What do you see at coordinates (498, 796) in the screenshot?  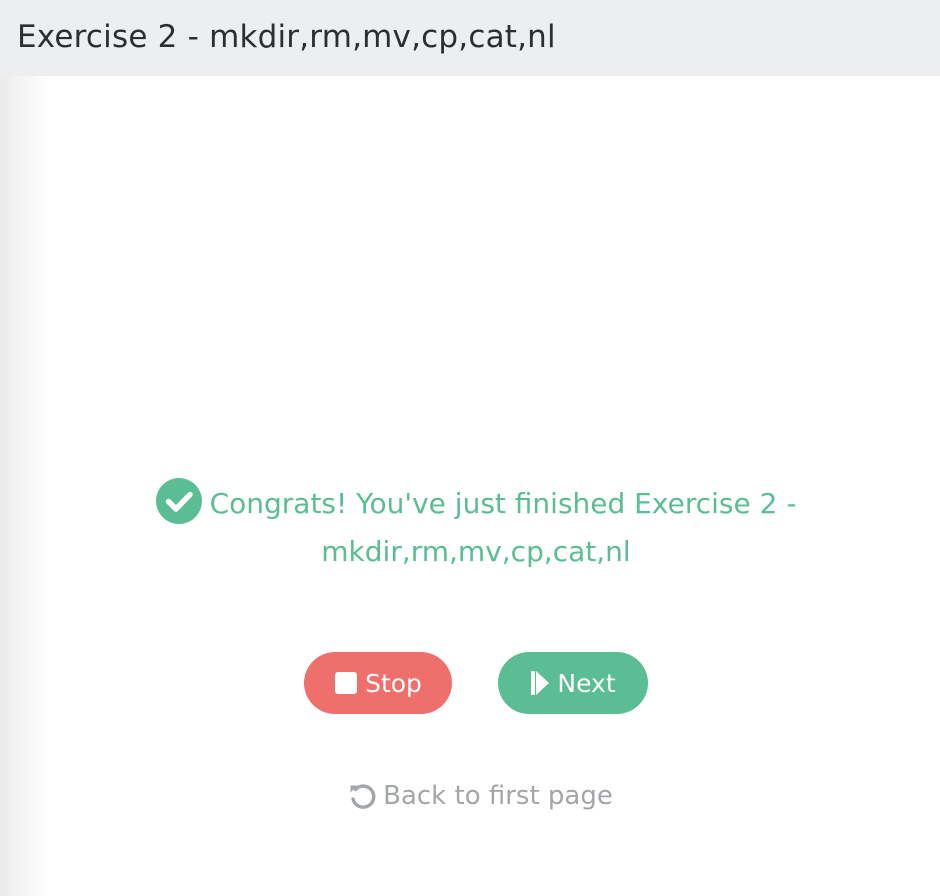 I see `back-link-label: Back to first page` at bounding box center [498, 796].